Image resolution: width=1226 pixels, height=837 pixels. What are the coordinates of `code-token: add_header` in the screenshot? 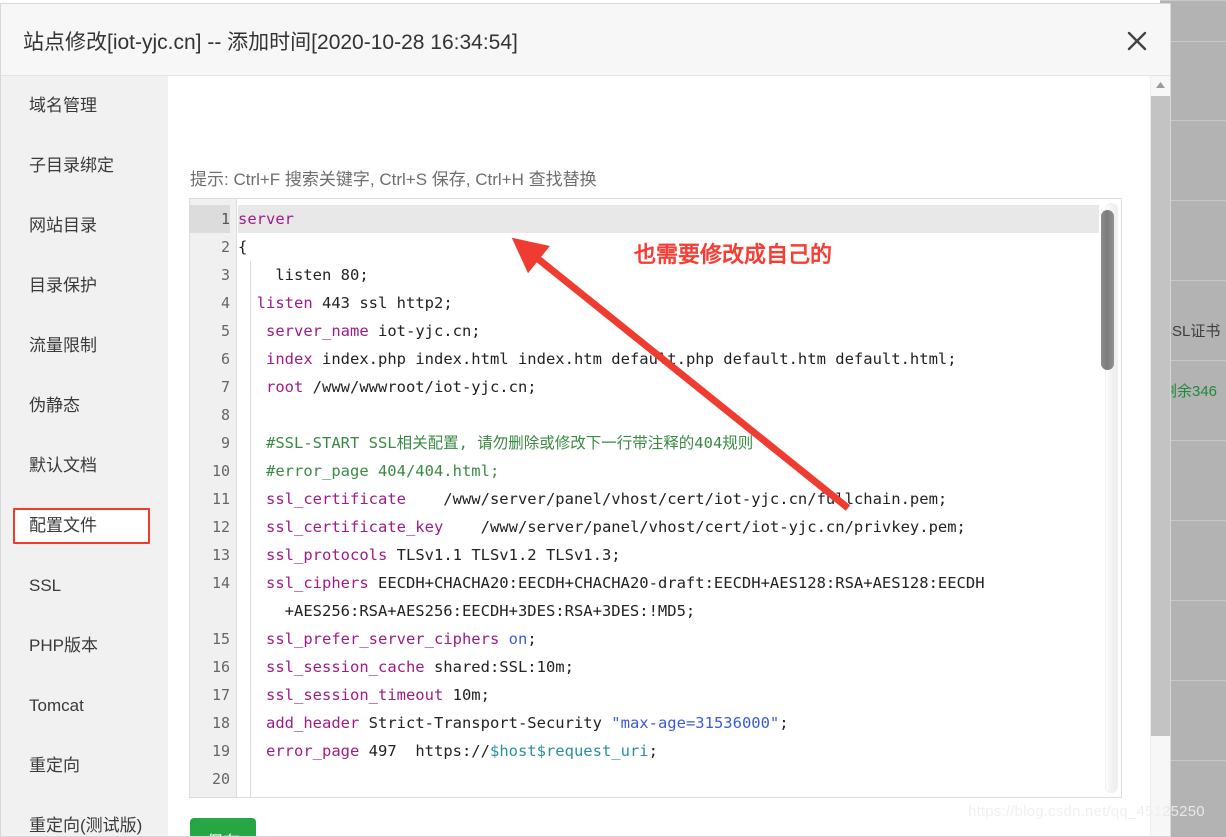 It's located at (313, 723).